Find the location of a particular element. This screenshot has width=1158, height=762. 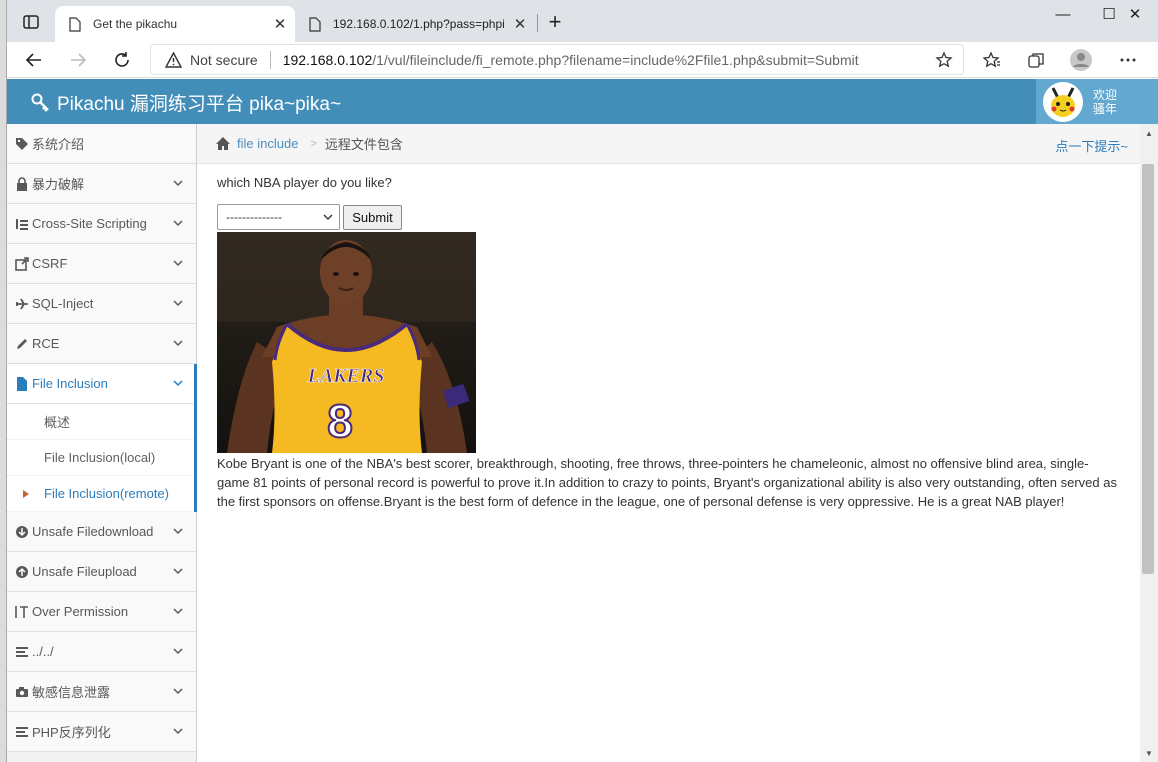

tab-title: 192.168.0.102/1.php?pass=phpin is located at coordinates (419, 24).